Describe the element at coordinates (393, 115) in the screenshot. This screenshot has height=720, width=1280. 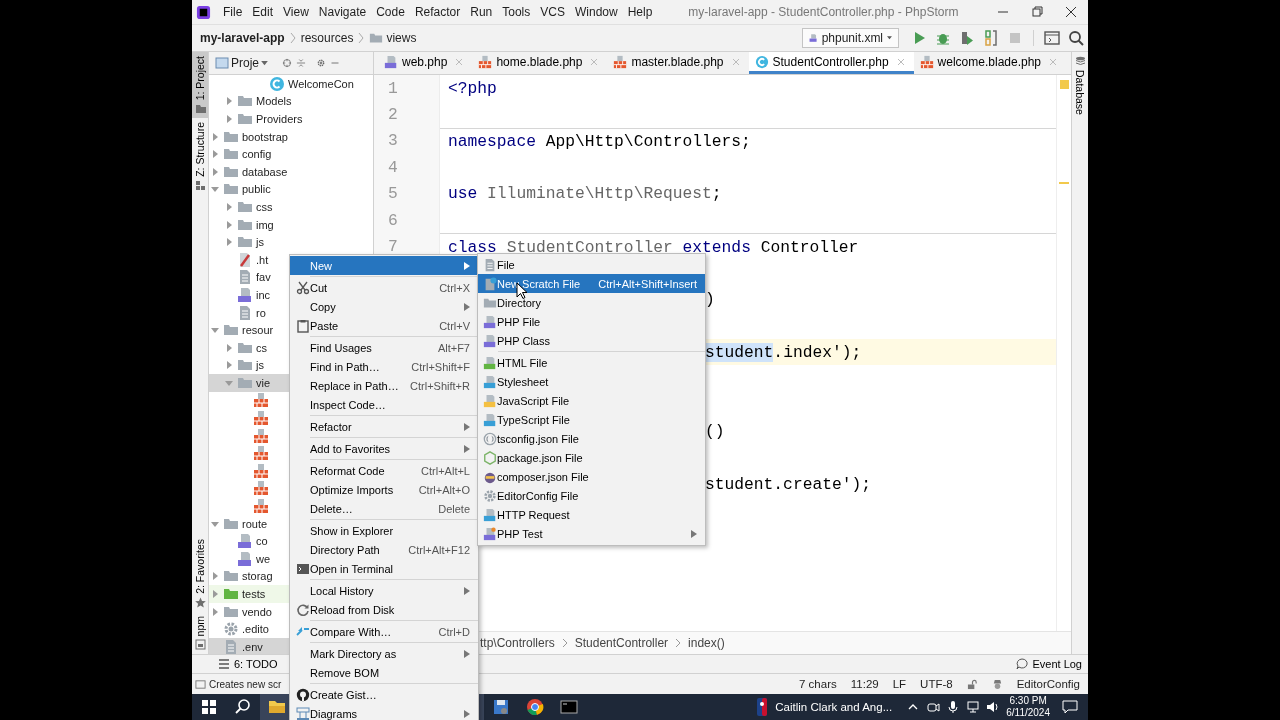
I see `line-number: 2` at that location.